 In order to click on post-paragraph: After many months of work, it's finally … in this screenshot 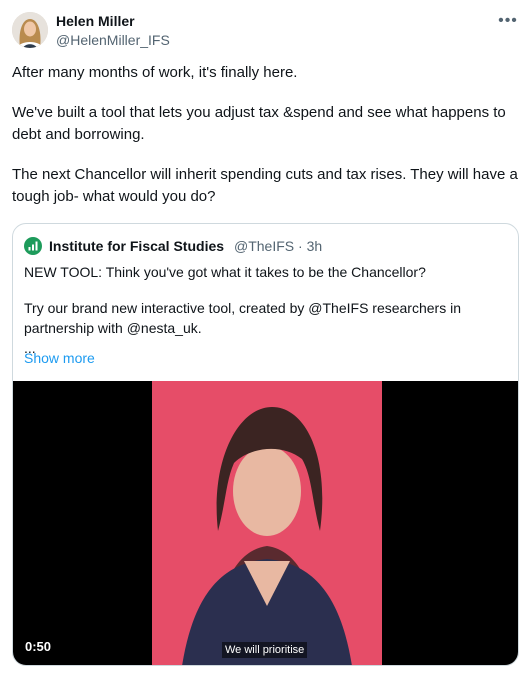, I will do `click(155, 72)`.